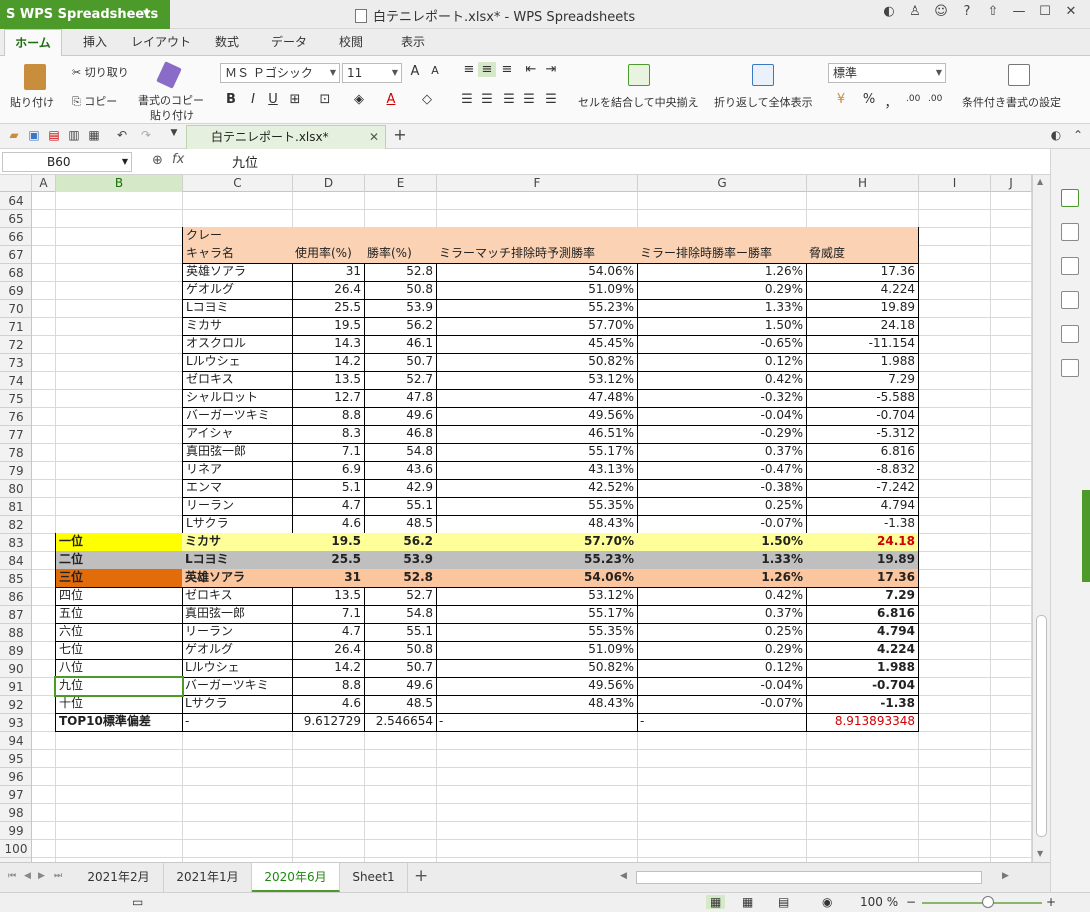 The height and width of the screenshot is (912, 1090). What do you see at coordinates (67, 162) in the screenshot?
I see `name-box: B60 ▼` at bounding box center [67, 162].